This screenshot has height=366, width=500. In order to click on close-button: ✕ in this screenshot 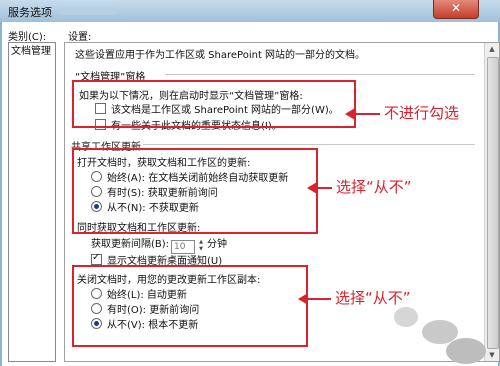, I will do `click(456, 9)`.